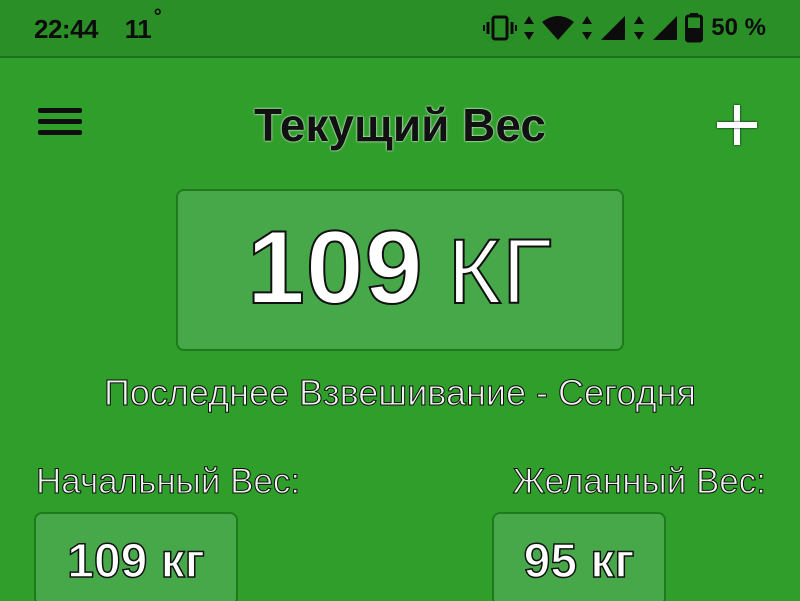 This screenshot has width=800, height=601. Describe the element at coordinates (639, 482) in the screenshot. I see `goal-weight-label: Желанный Вес:` at that location.